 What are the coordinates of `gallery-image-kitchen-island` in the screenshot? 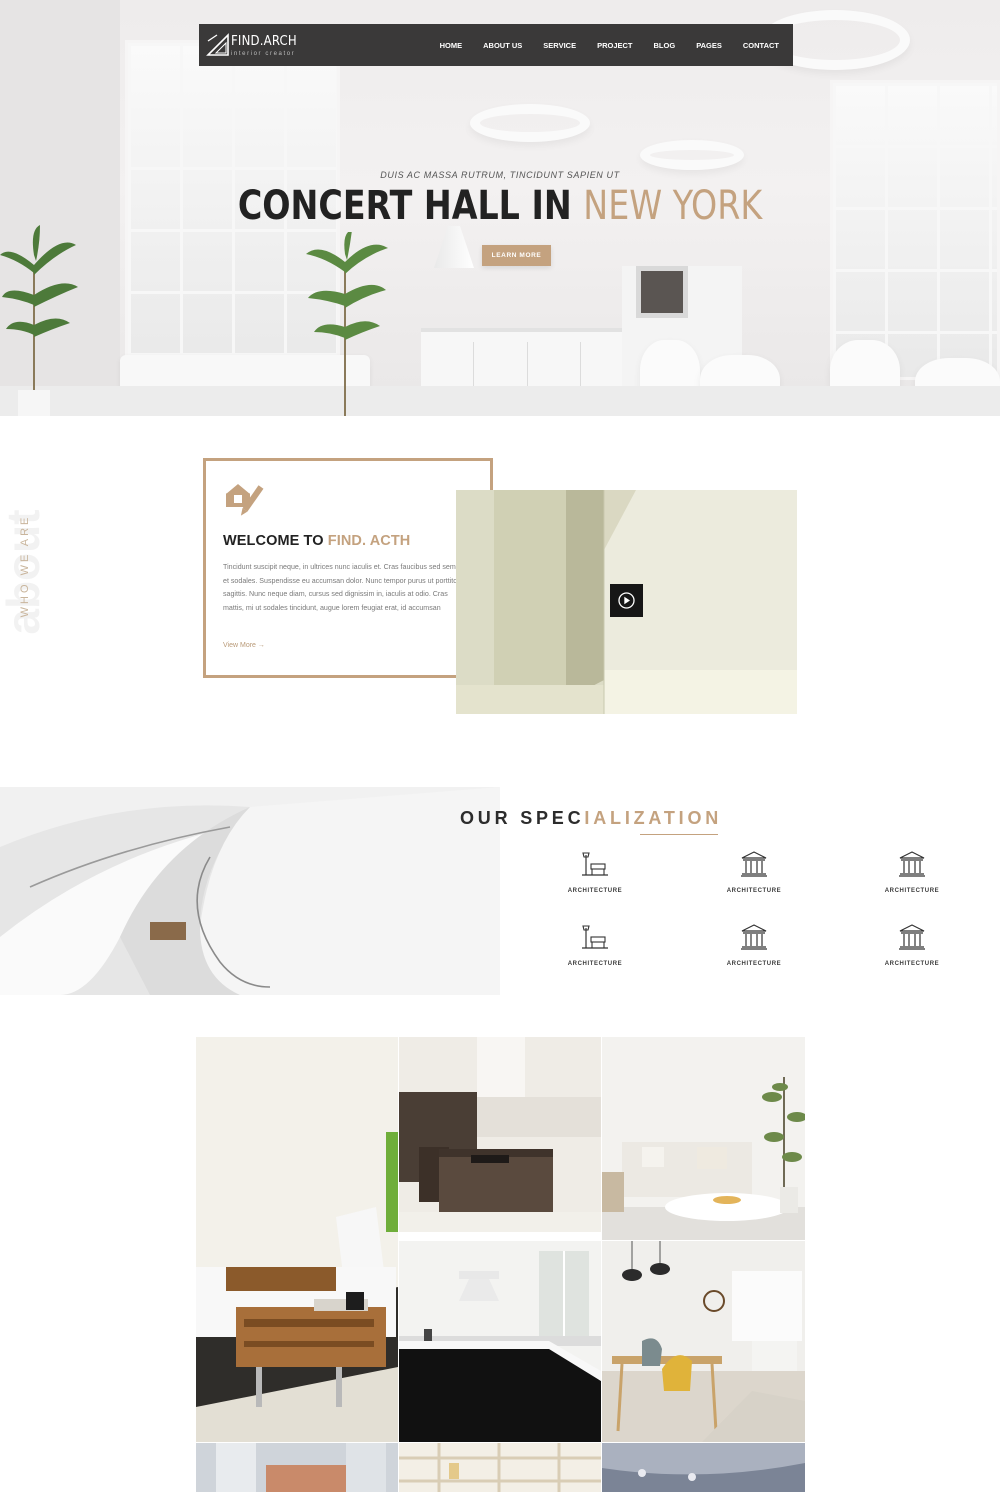 It's located at (500, 1134).